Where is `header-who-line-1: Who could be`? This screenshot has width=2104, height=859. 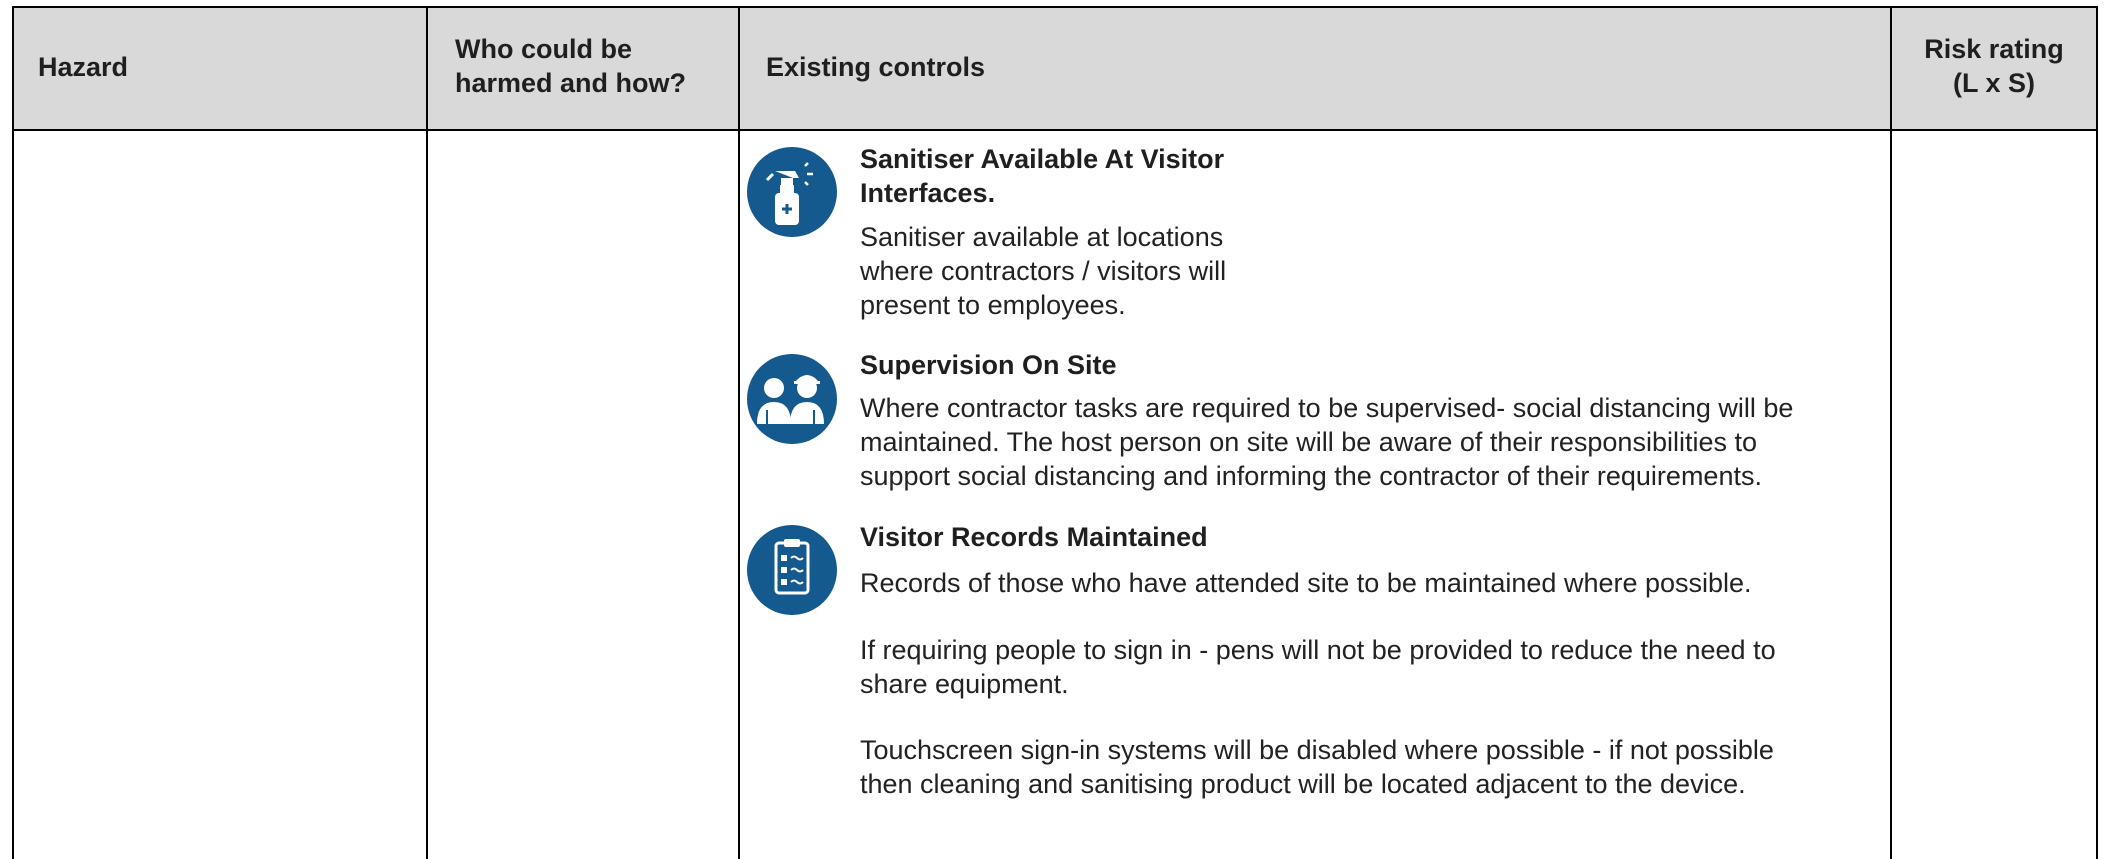
header-who-line-1: Who could be is located at coordinates (543, 49).